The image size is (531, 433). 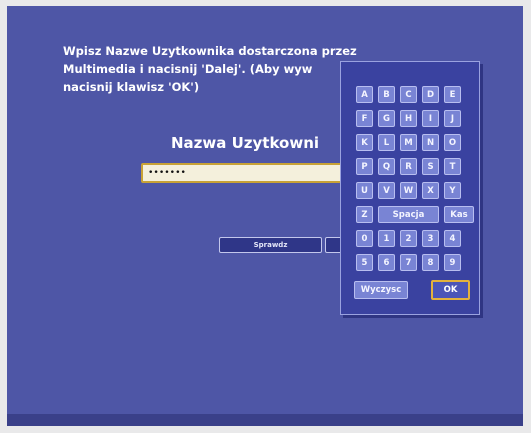 What do you see at coordinates (386, 166) in the screenshot?
I see `key-q: Q` at bounding box center [386, 166].